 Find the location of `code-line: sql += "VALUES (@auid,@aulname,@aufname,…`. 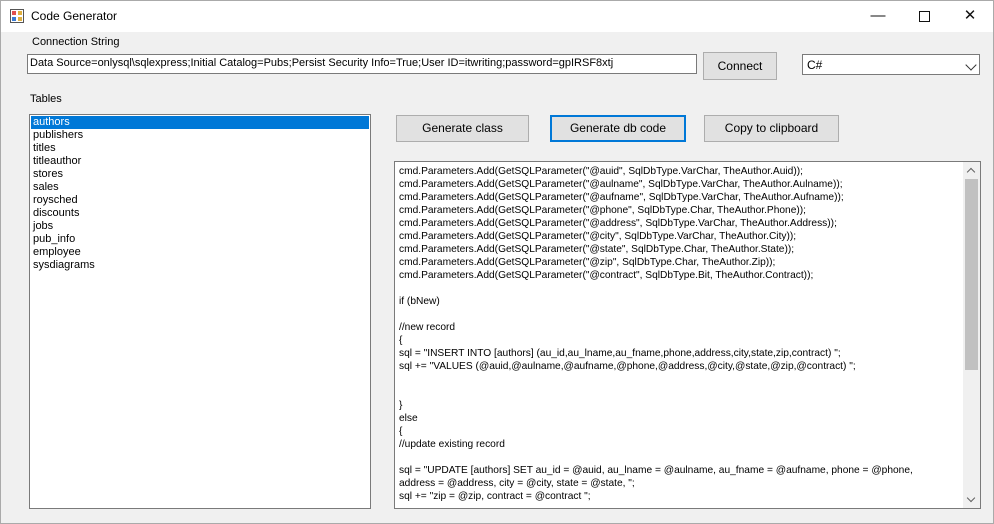

code-line: sql += "VALUES (@auid,@aulname,@aufname,… is located at coordinates (627, 366).